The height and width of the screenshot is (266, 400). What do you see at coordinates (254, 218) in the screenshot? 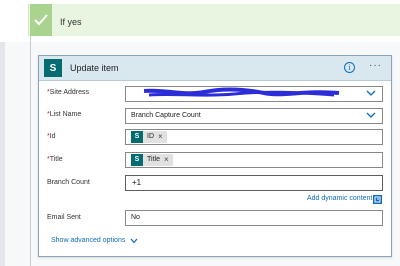
I see `email-sent-field: No` at bounding box center [254, 218].